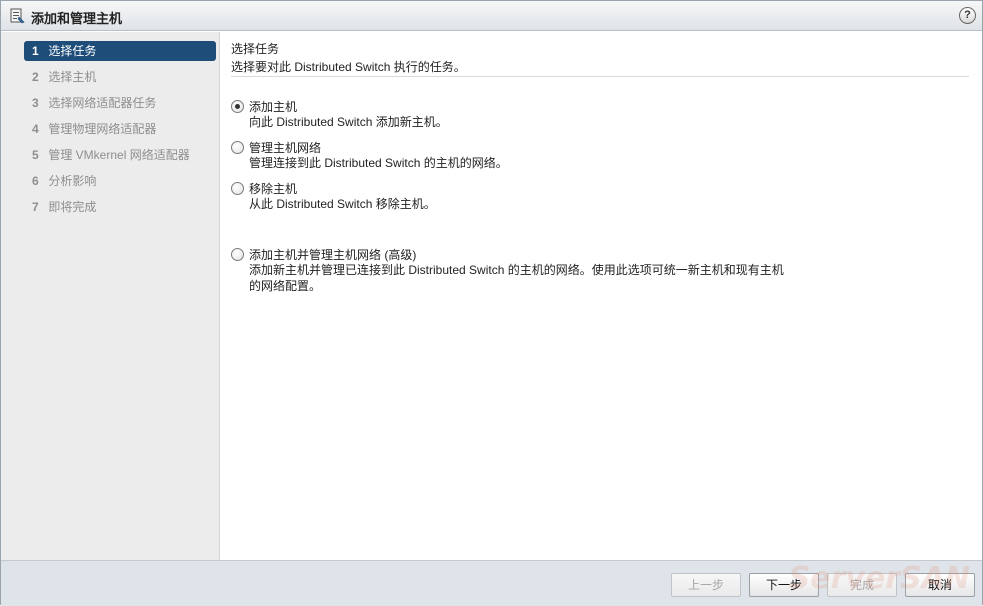  Describe the element at coordinates (102, 129) in the screenshot. I see `step-label: 管理物理网络适配器` at that location.